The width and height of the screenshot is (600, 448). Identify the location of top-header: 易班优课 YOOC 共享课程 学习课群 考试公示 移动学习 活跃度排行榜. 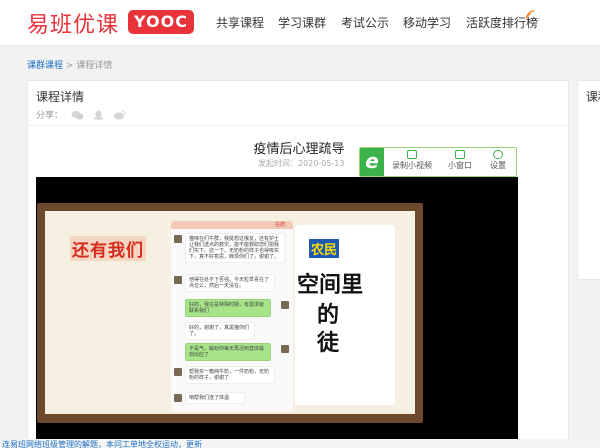
(300, 23).